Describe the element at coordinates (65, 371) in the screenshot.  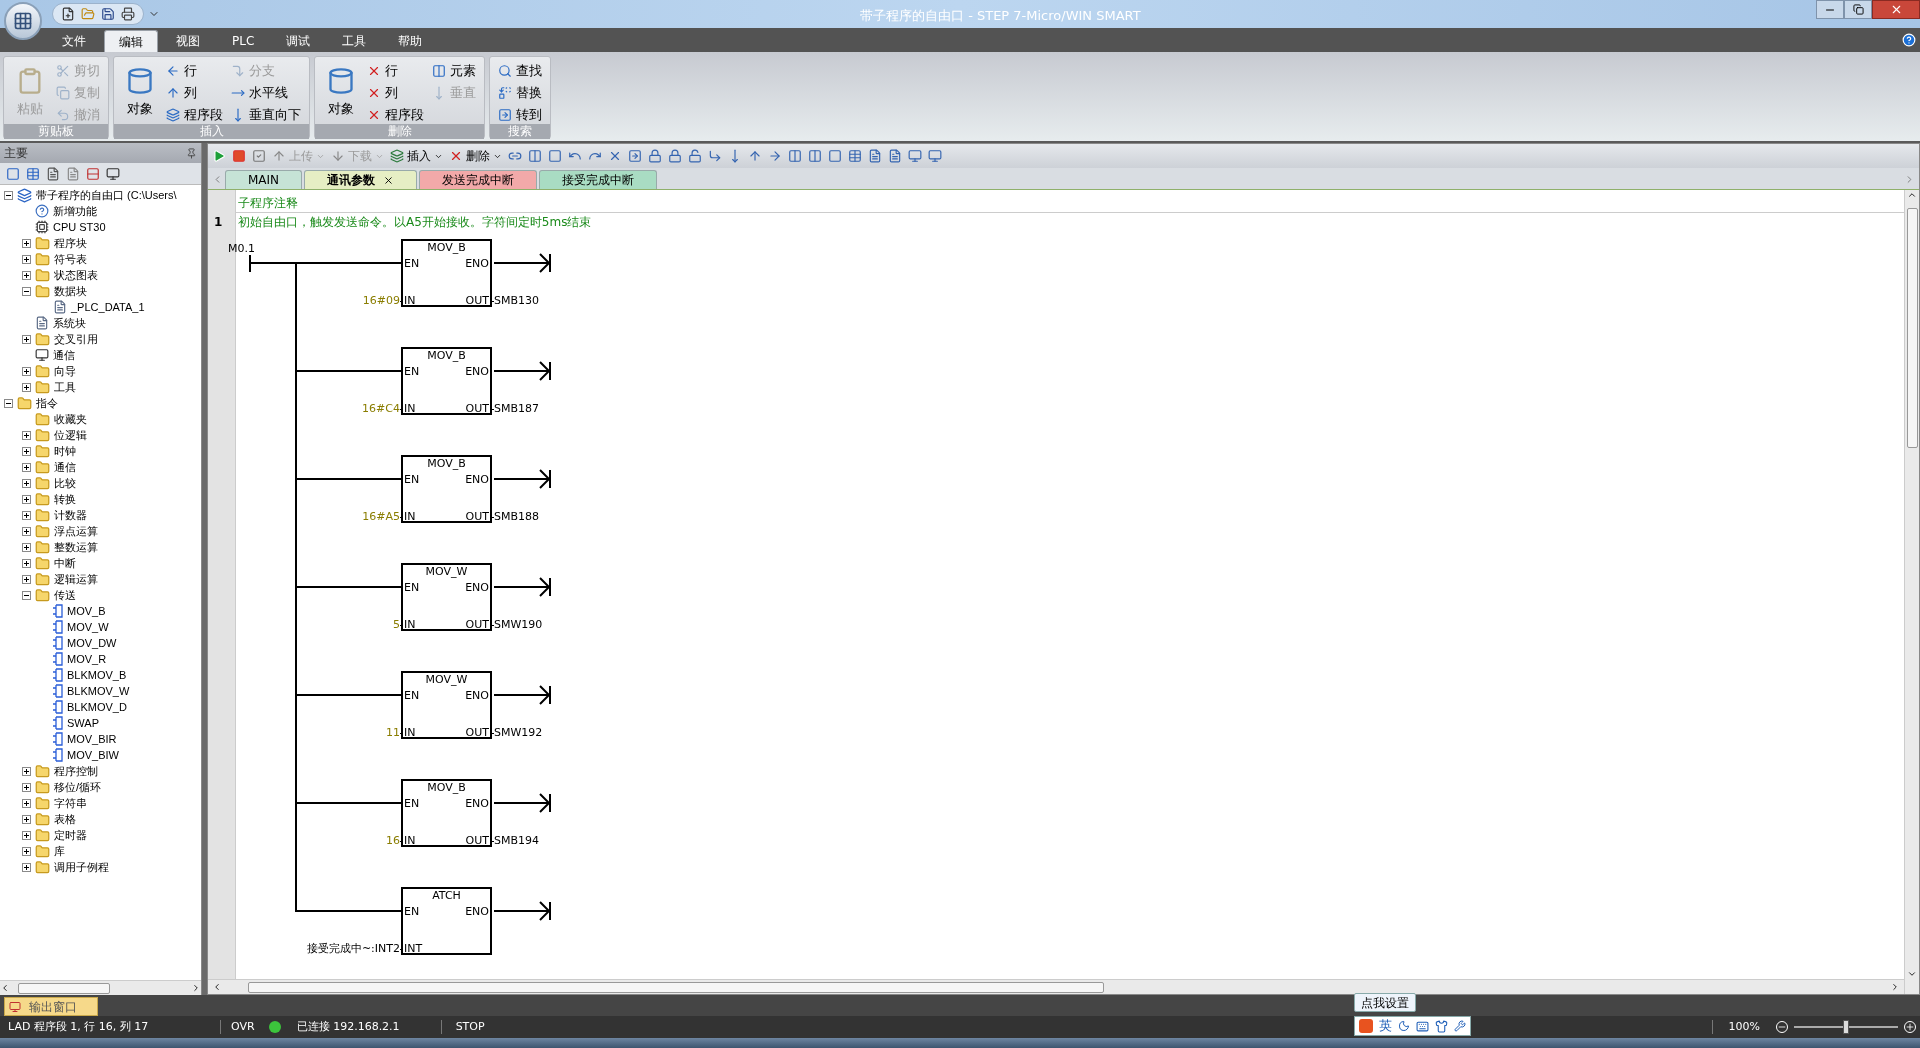
I see `tree-item: 向导` at that location.